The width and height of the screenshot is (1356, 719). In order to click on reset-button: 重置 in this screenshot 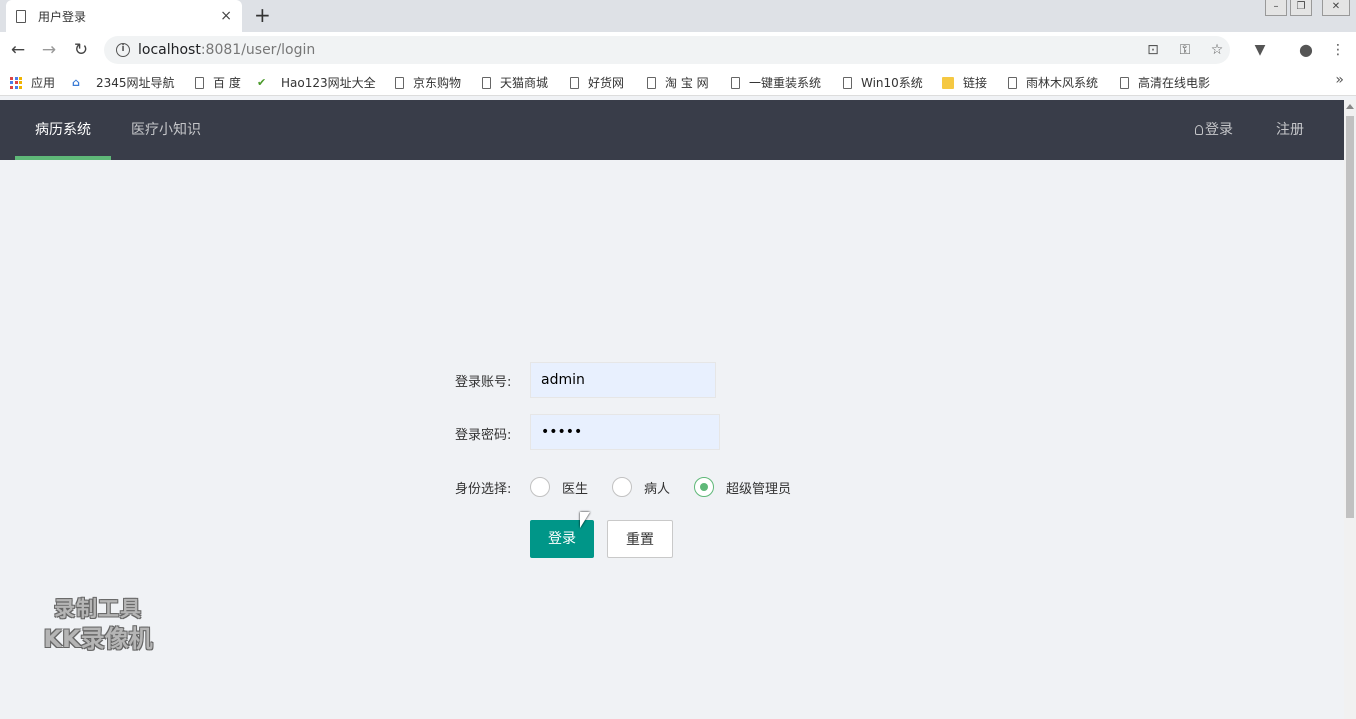, I will do `click(640, 539)`.